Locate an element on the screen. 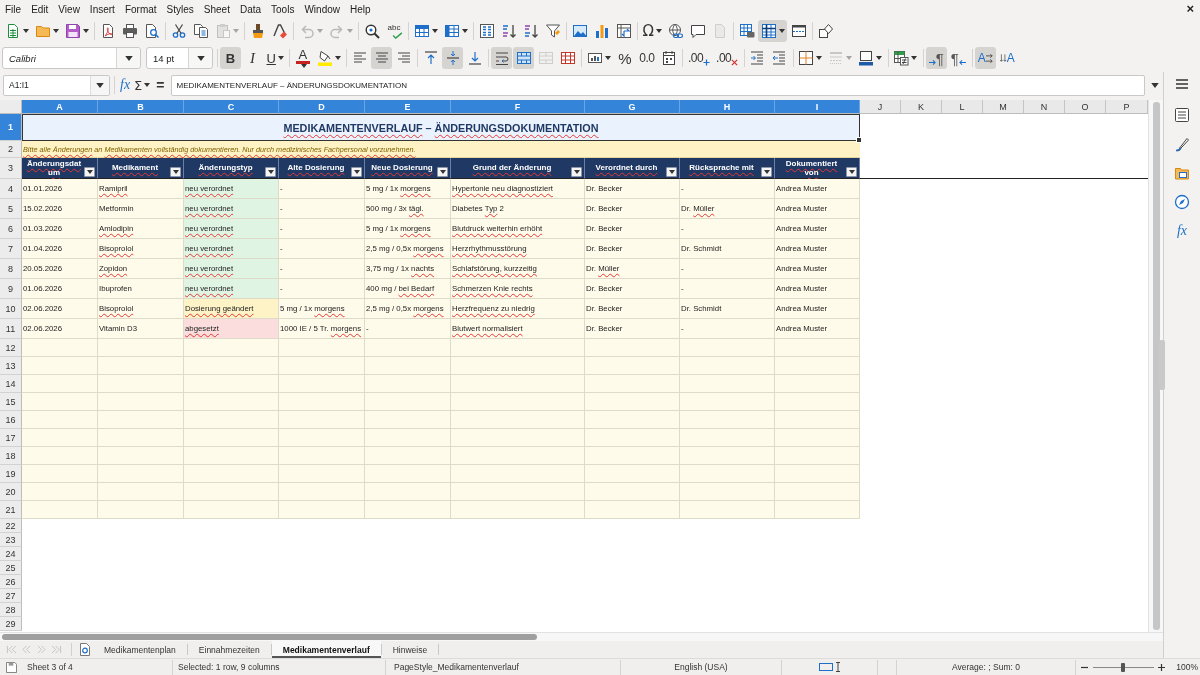  column-header: F is located at coordinates (518, 107).